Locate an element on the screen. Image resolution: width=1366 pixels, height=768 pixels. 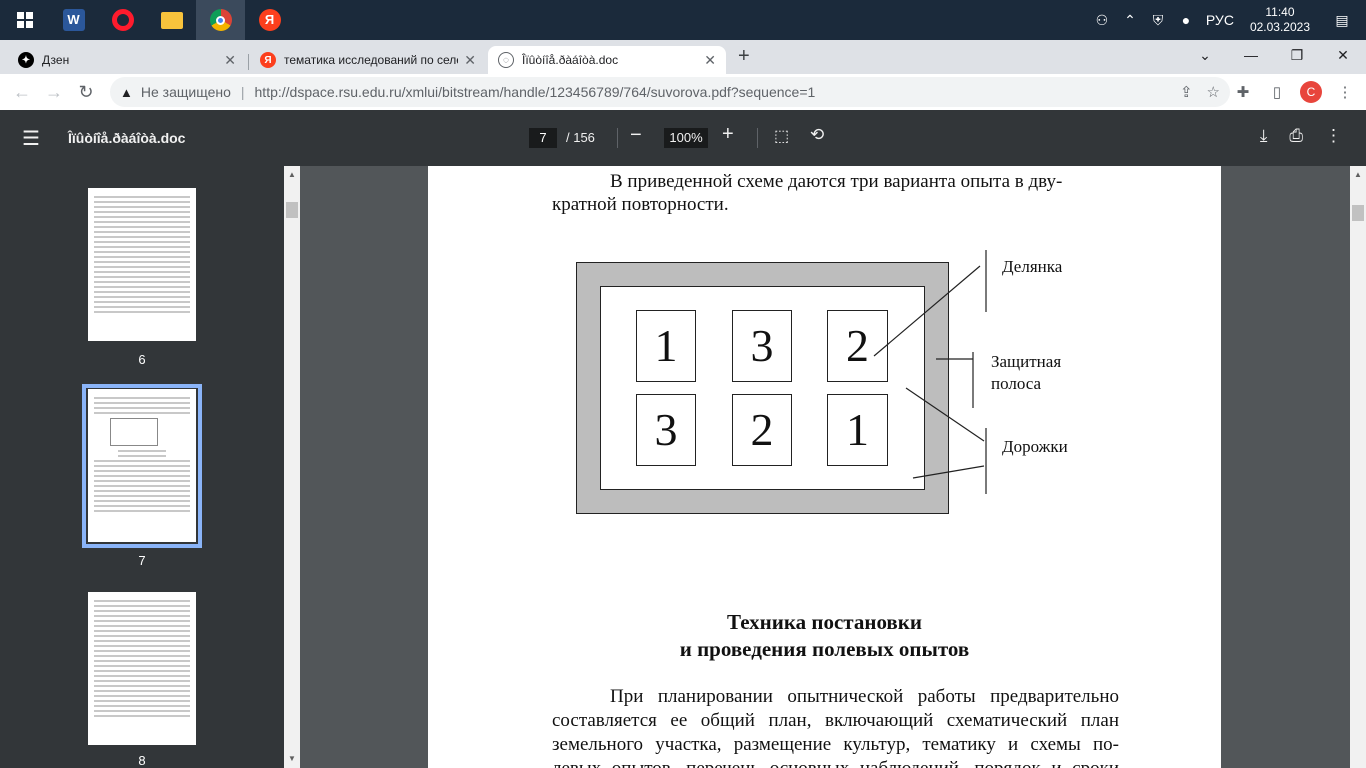
yandex-browser-icon: Я is located at coordinates (269, 20).